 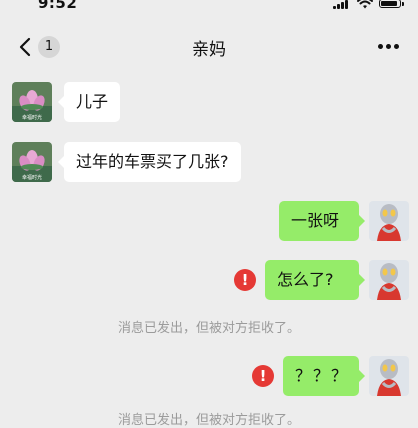 I want to click on message-bubble-outgoing: ？？？, so click(x=324, y=376).